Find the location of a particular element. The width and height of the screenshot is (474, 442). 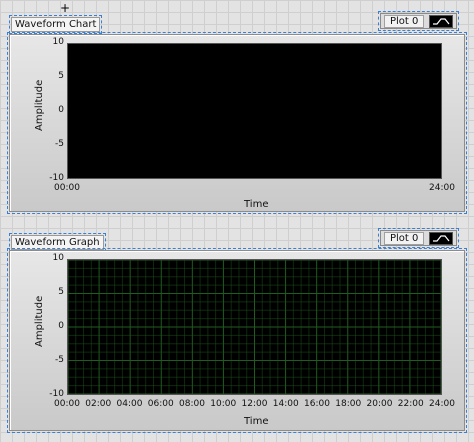

waveform-chart-label: Waveform Chart is located at coordinates (55, 24).